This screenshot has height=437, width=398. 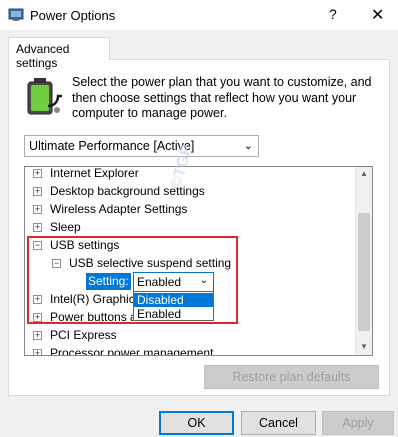 What do you see at coordinates (358, 423) in the screenshot?
I see `apply-button: Apply` at bounding box center [358, 423].